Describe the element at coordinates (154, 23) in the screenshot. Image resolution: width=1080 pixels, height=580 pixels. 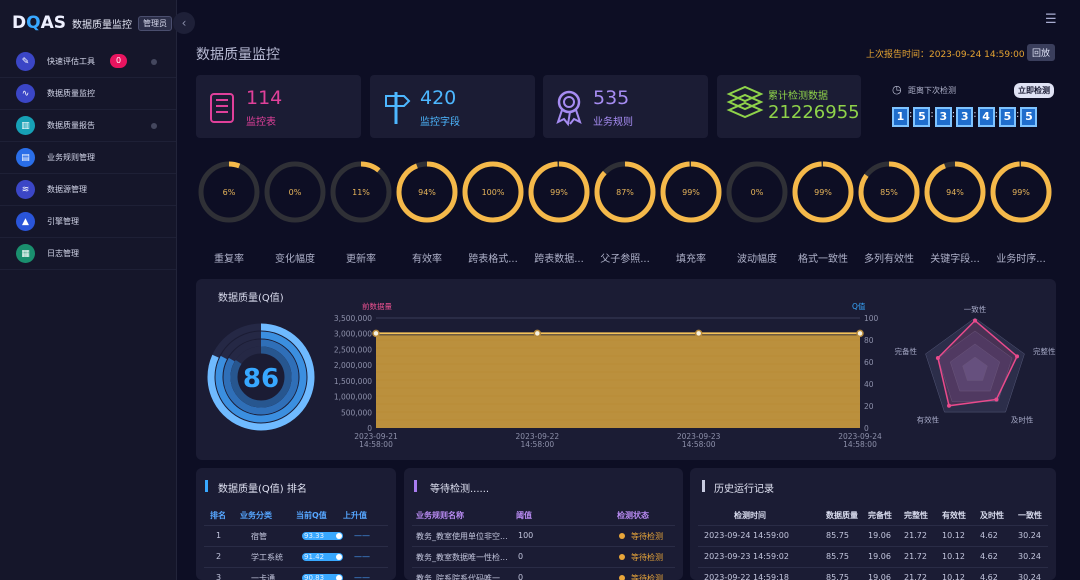
I see `role-badge: 管理员` at that location.